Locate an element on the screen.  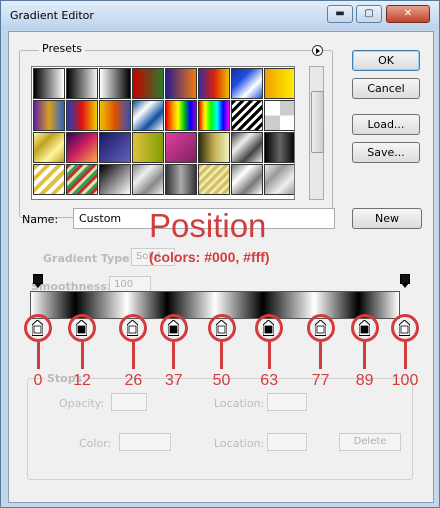
new-button: New is located at coordinates (387, 218).